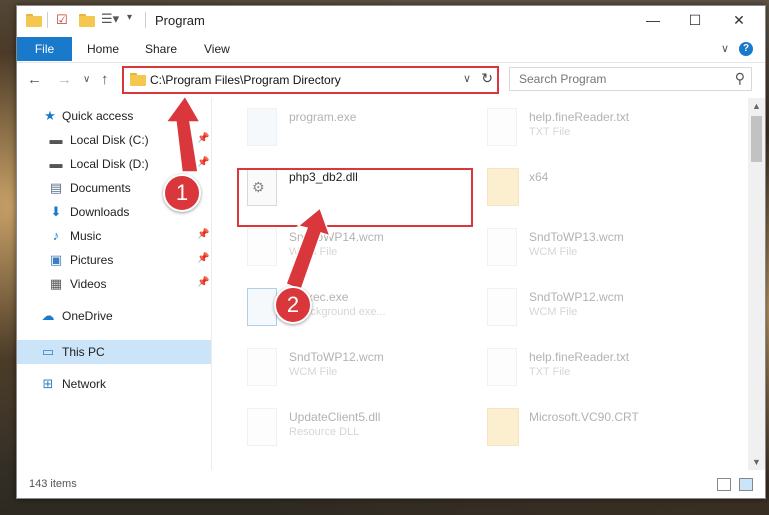 The height and width of the screenshot is (515, 769). I want to click on arrow-diagonal-icon, so click(308, 248).